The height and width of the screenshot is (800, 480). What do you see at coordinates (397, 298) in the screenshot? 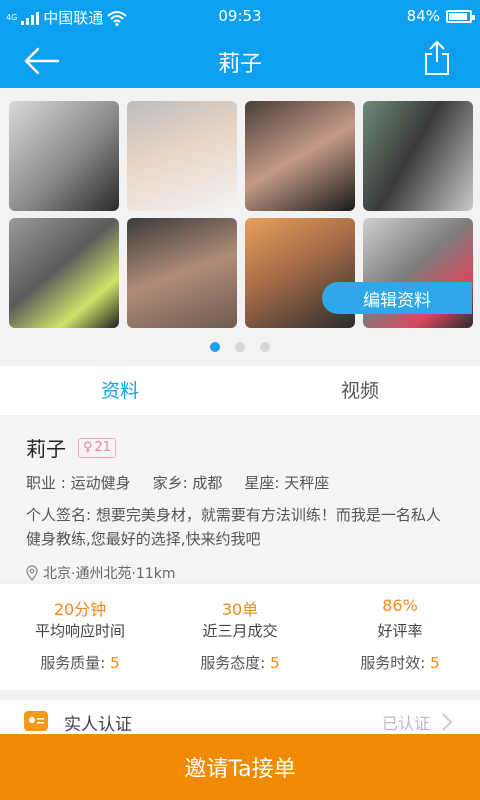
I see `edit-profile-button: 编辑资料` at bounding box center [397, 298].